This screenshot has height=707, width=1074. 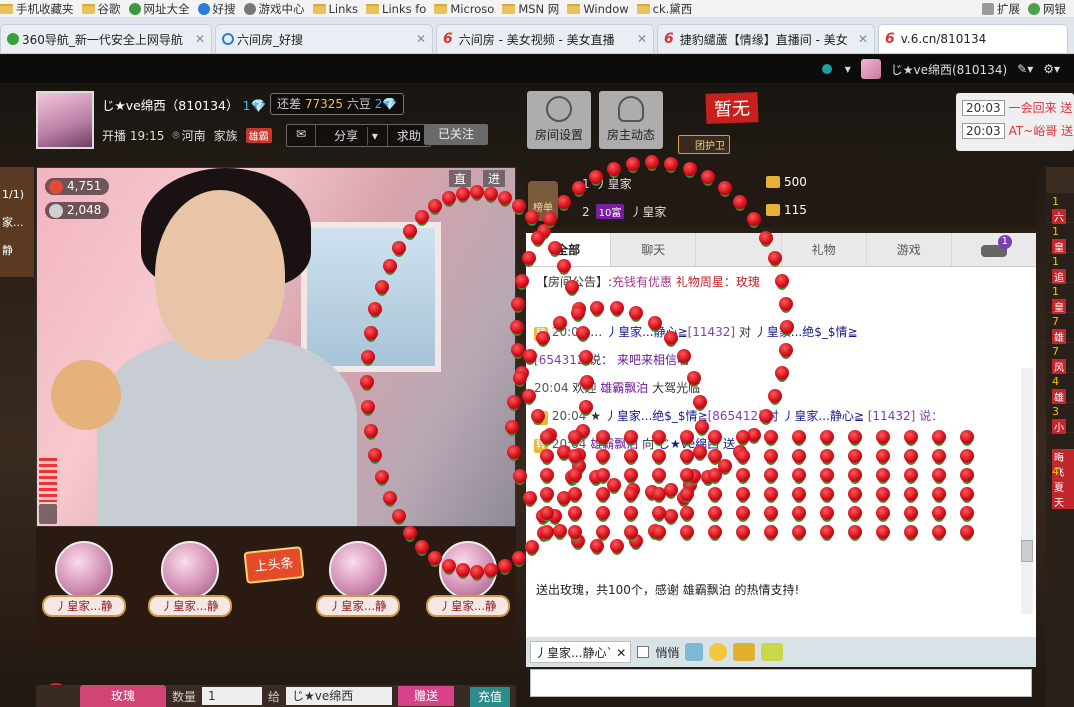 I want to click on secret-checkbox, so click(x=643, y=652).